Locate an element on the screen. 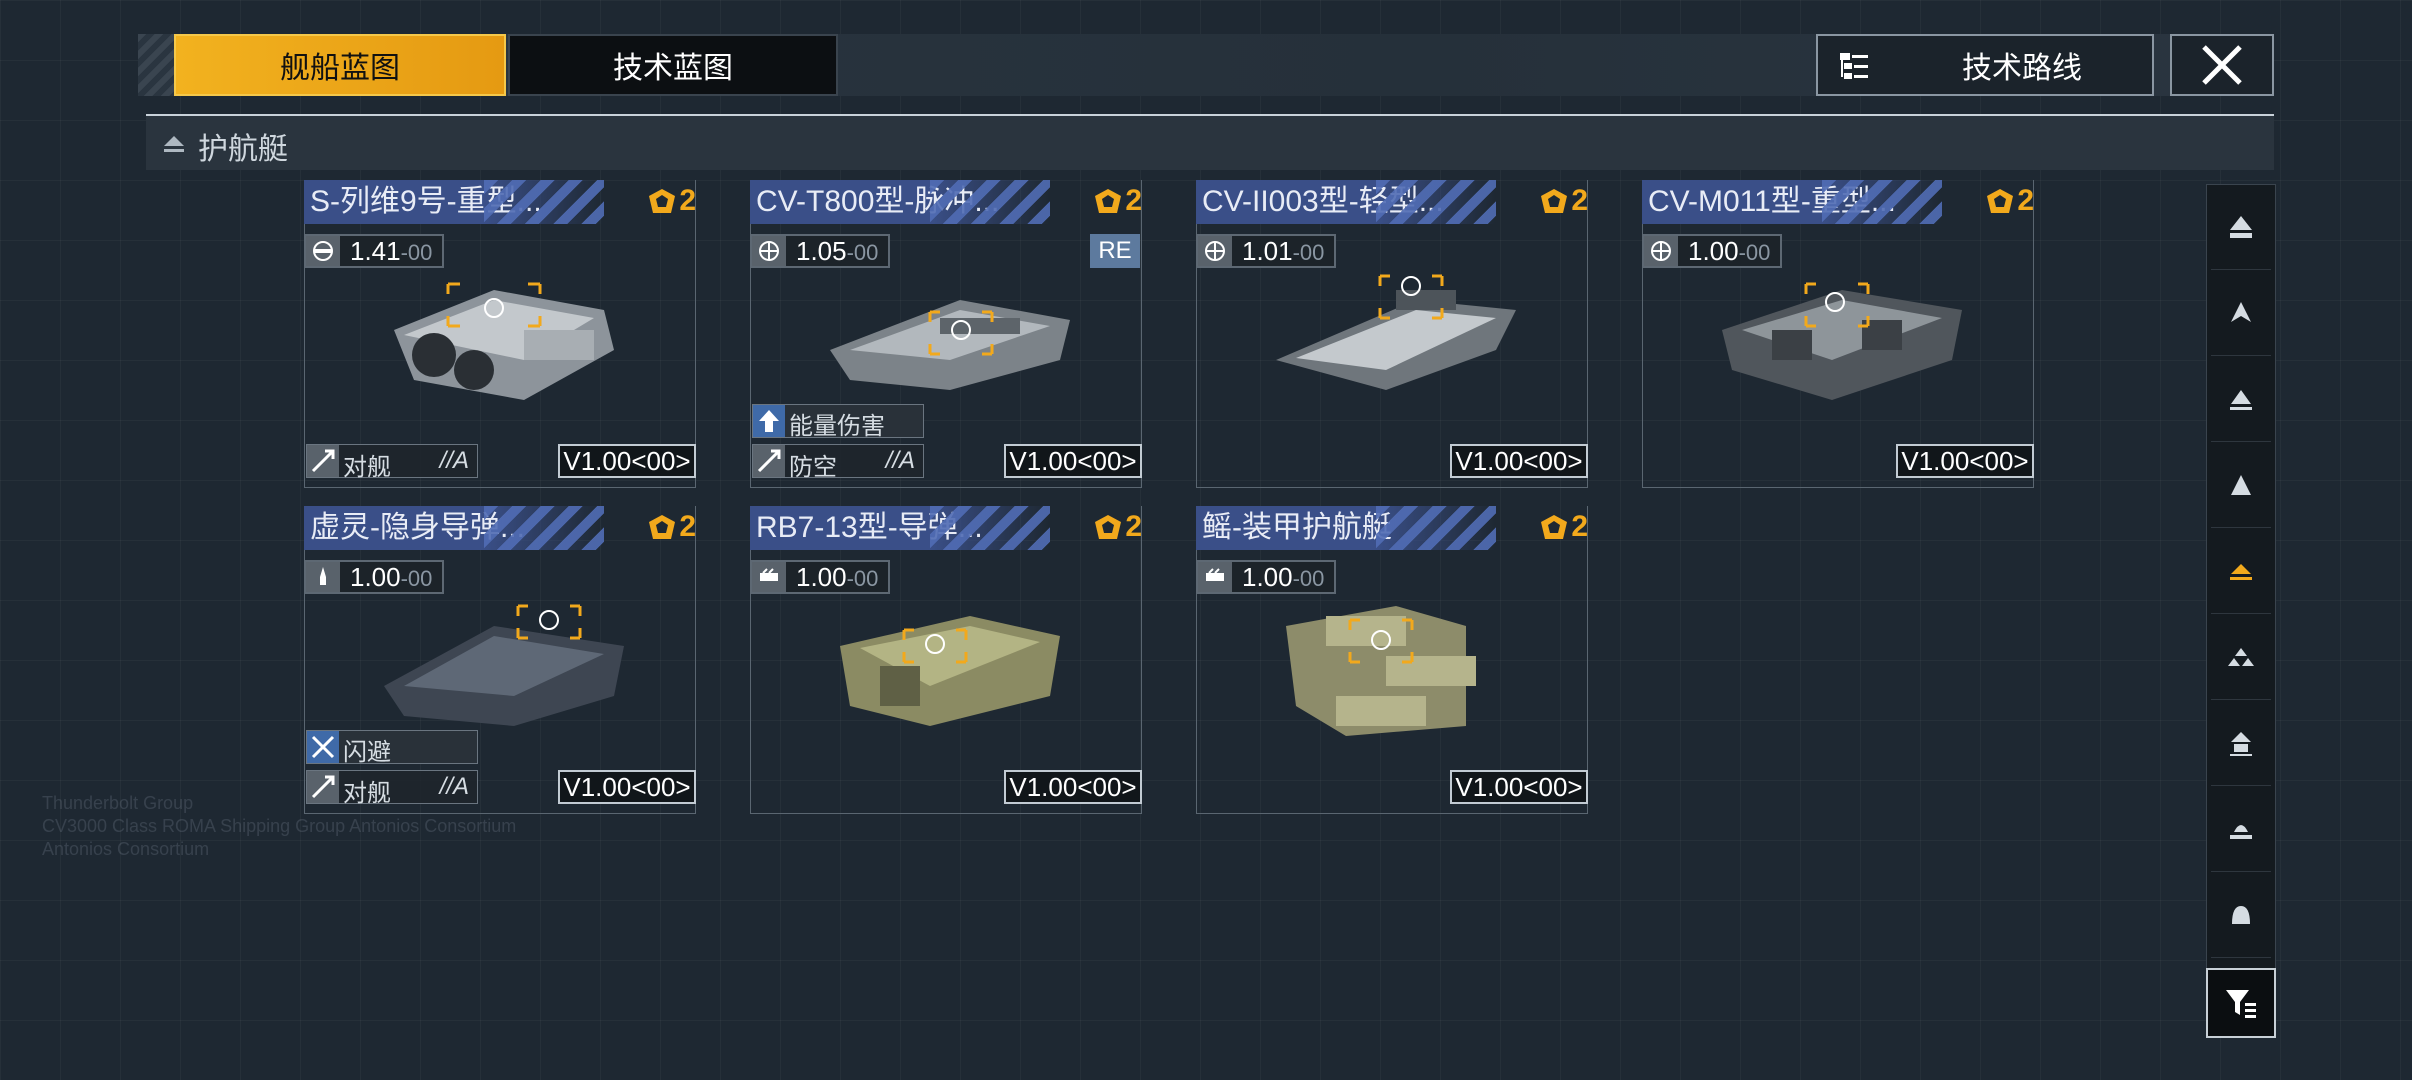 Image resolution: width=2412 pixels, height=1080 pixels. fighter-filter is located at coordinates (2241, 657).